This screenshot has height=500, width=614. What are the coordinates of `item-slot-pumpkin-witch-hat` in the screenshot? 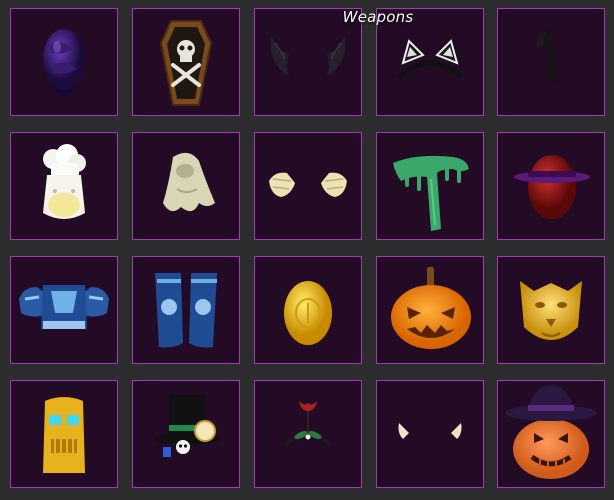 It's located at (551, 434).